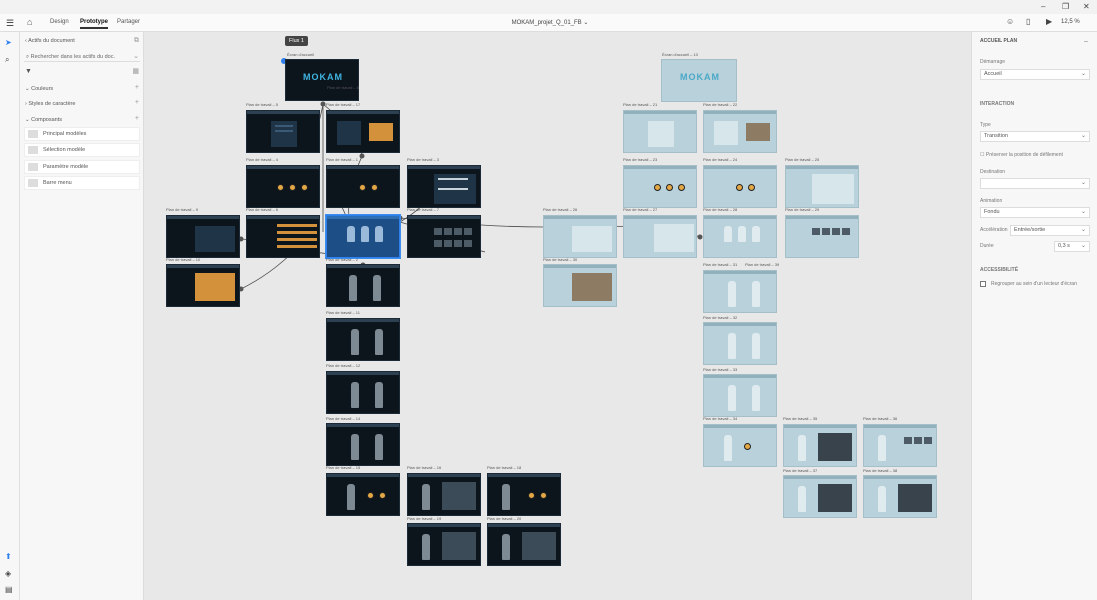 The width and height of the screenshot is (1097, 600). Describe the element at coordinates (720, 209) in the screenshot. I see `artboard-label: Plan de travail – 28` at that location.